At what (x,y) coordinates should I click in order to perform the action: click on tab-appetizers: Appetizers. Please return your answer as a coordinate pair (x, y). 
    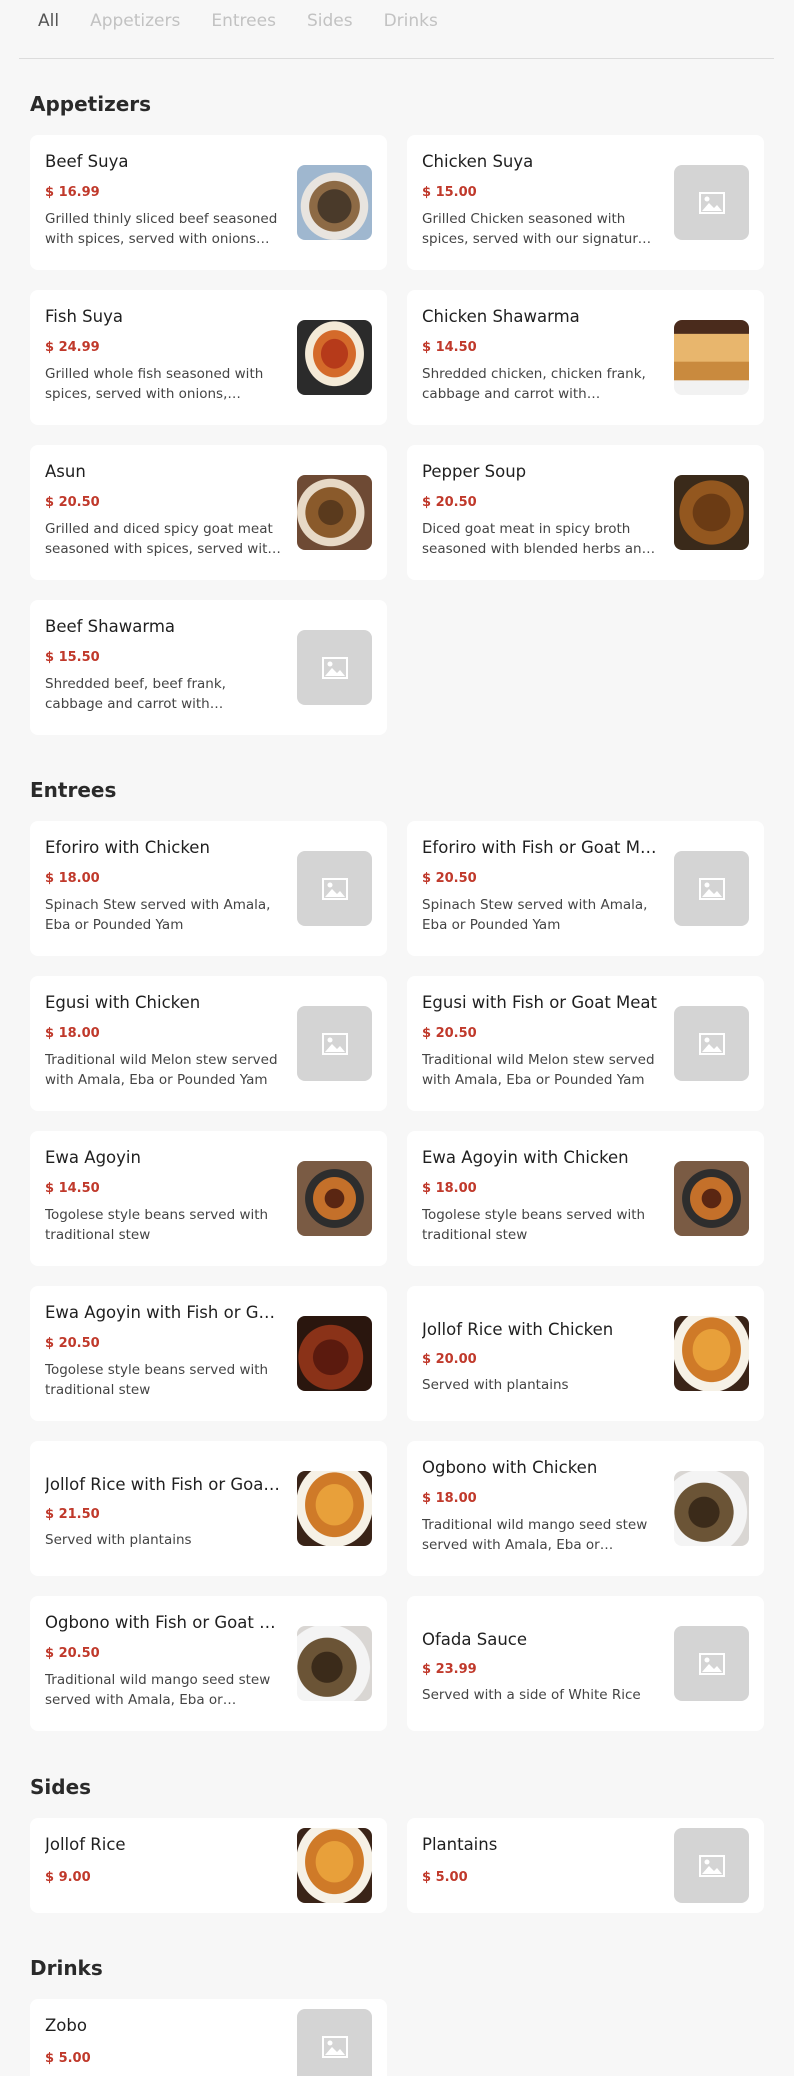
    Looking at the image, I should click on (135, 21).